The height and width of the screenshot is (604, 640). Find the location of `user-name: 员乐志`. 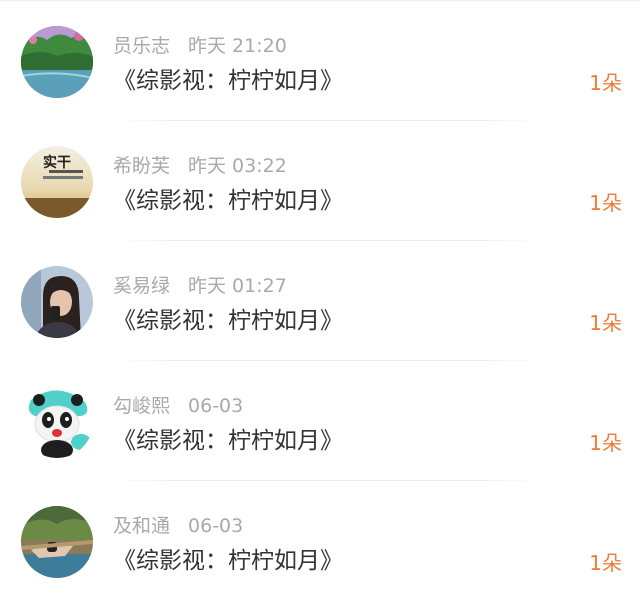

user-name: 员乐志 is located at coordinates (142, 46).